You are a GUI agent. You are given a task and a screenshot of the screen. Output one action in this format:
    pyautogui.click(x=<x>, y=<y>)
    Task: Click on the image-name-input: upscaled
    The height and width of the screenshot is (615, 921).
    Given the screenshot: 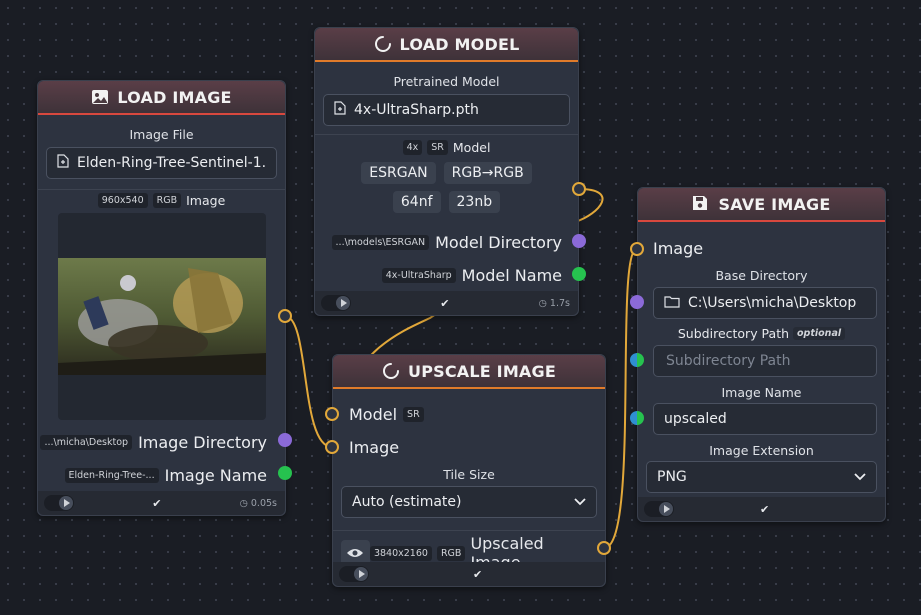 What is the action you would take?
    pyautogui.click(x=765, y=419)
    